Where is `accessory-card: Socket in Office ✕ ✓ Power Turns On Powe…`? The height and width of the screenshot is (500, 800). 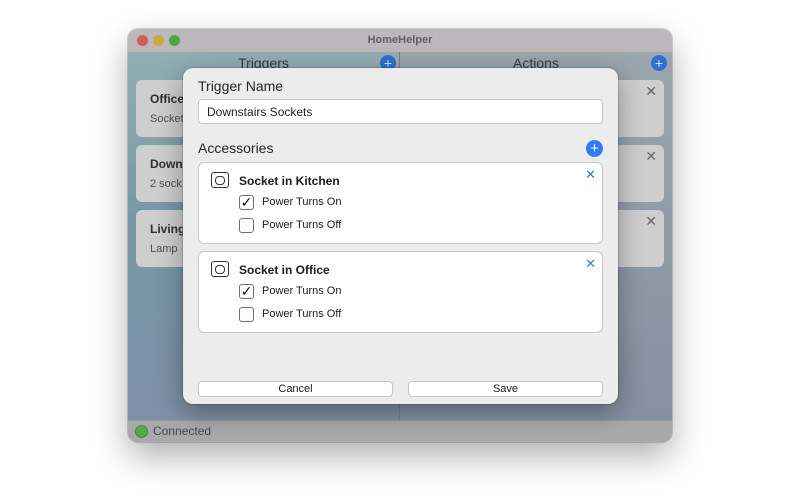 accessory-card: Socket in Office ✕ ✓ Power Turns On Powe… is located at coordinates (400, 292).